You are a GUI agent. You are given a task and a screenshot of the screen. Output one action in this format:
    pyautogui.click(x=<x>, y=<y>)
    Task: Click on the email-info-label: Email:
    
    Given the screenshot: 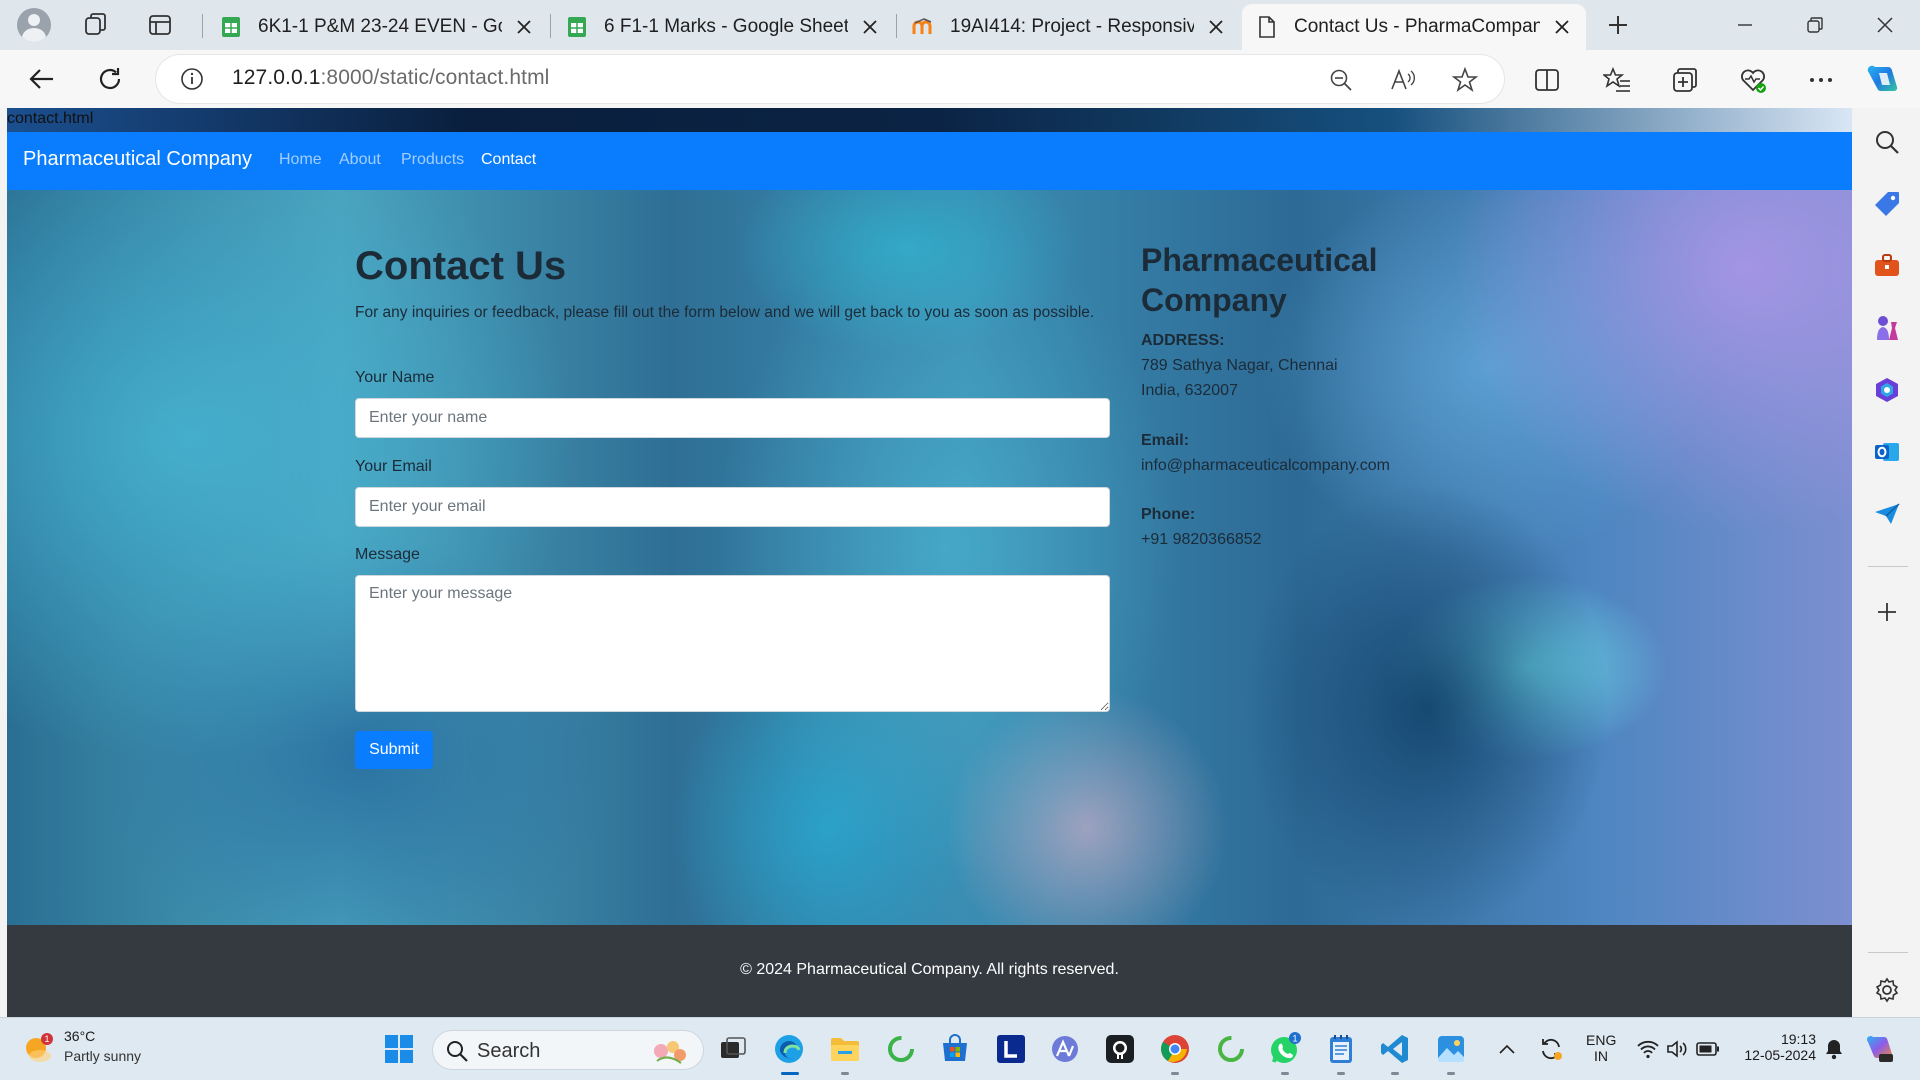 What is the action you would take?
    pyautogui.click(x=1165, y=440)
    